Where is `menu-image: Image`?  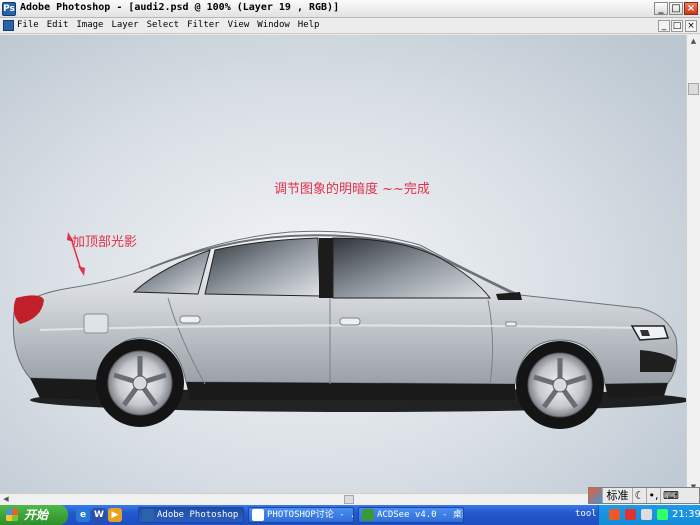 menu-image: Image is located at coordinates (89, 25).